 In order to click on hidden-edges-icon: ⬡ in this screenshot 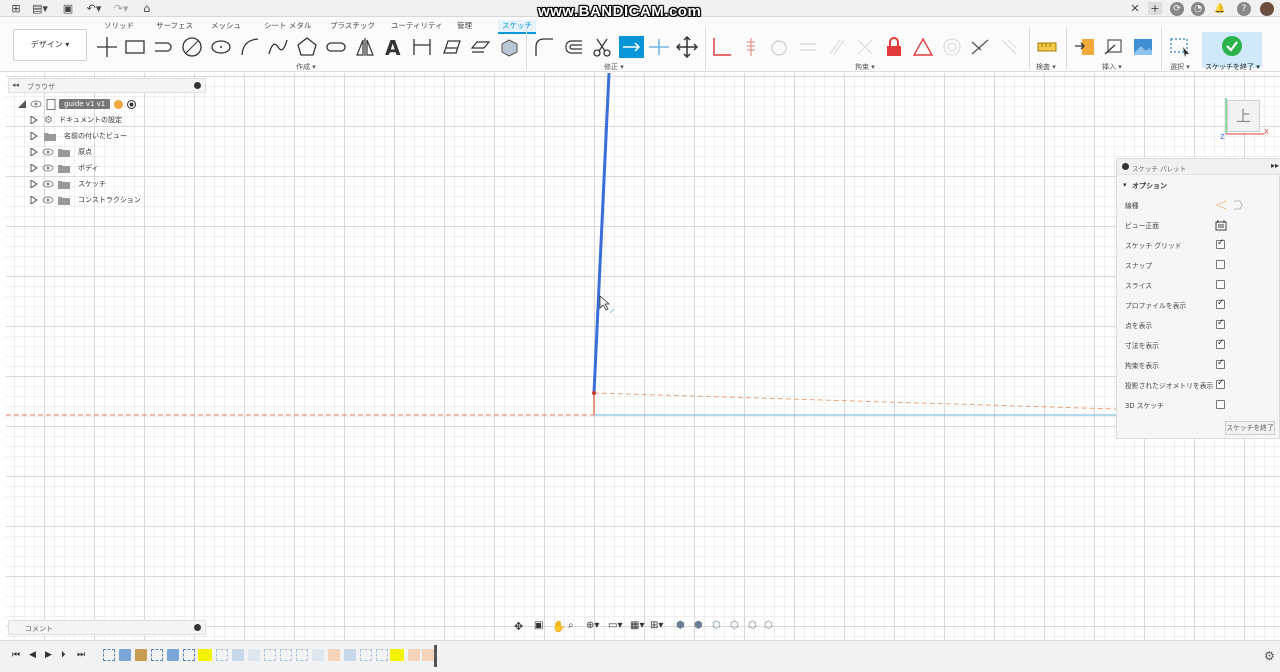, I will do `click(719, 627)`.